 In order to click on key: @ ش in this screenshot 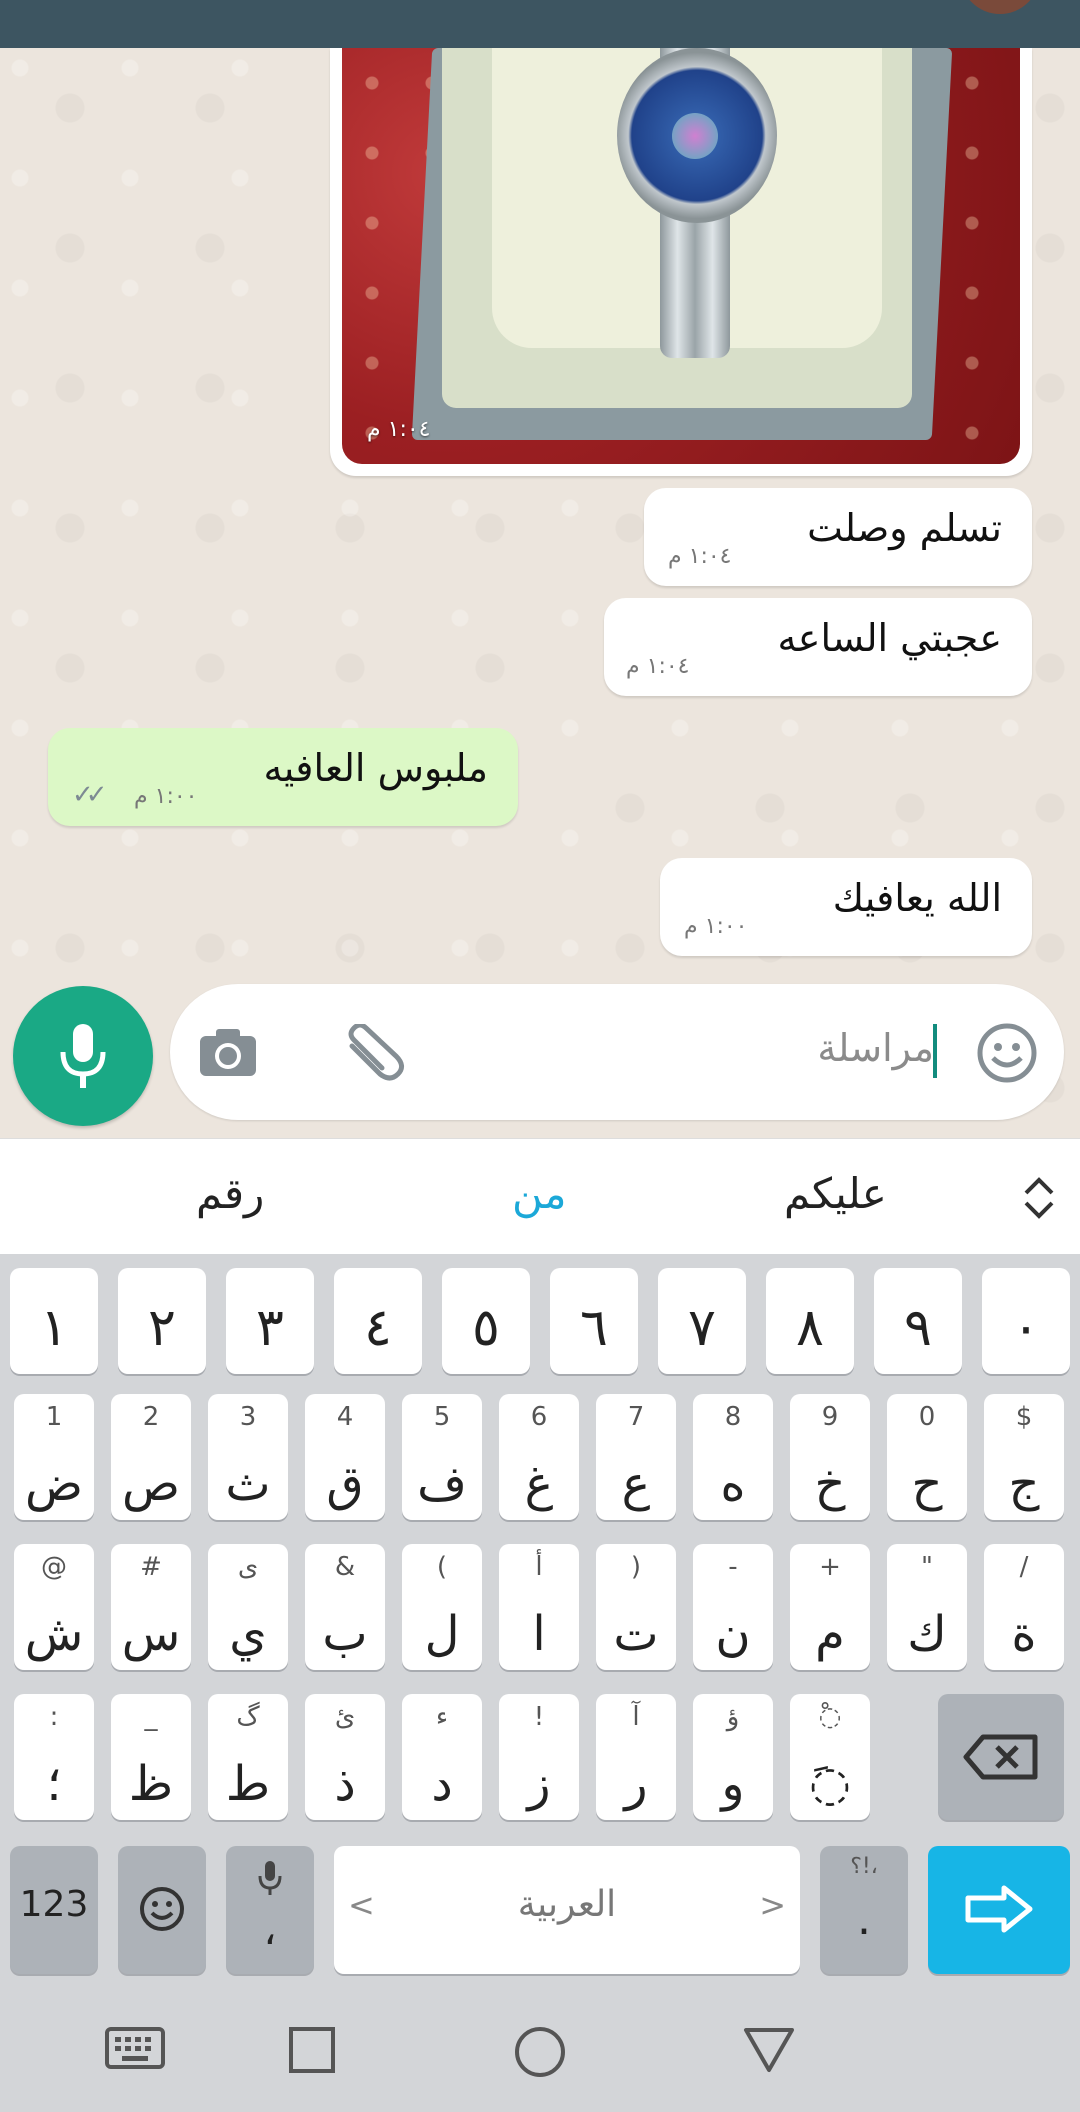, I will do `click(54, 1607)`.